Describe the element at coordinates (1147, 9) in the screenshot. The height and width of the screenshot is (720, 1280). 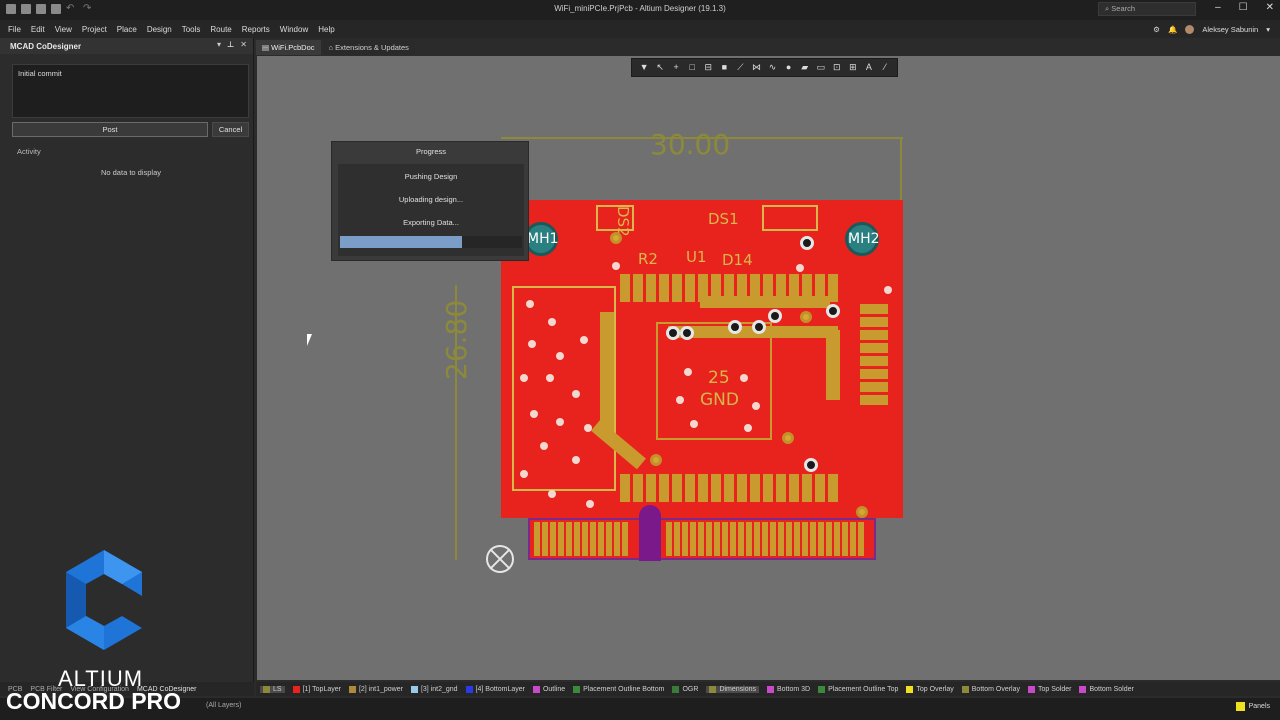
I see `search-input: ⌕ Search` at that location.